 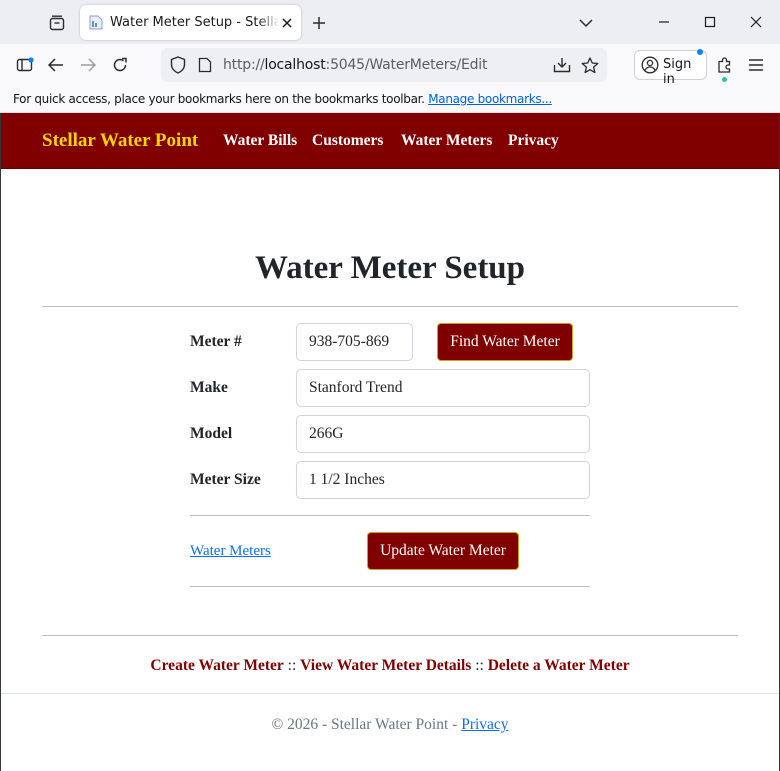 I want to click on list-all-tabs-button, so click(x=586, y=23).